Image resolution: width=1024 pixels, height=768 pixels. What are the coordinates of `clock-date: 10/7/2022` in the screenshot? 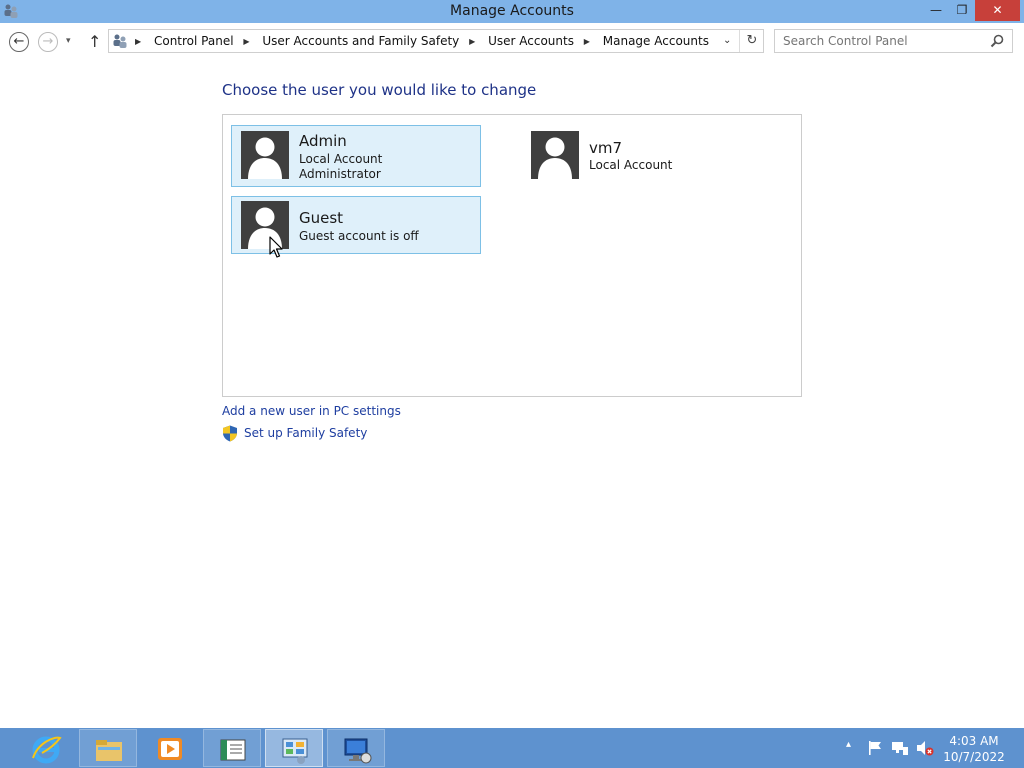 It's located at (974, 757).